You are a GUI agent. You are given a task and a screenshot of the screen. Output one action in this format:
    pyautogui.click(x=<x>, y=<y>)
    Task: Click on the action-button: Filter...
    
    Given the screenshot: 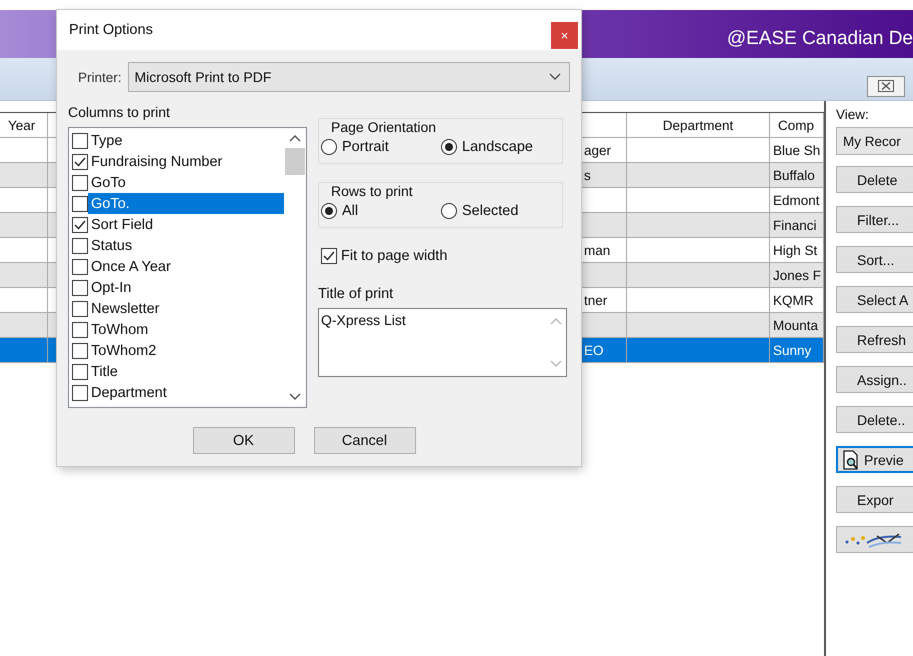 What is the action you would take?
    pyautogui.click(x=874, y=219)
    